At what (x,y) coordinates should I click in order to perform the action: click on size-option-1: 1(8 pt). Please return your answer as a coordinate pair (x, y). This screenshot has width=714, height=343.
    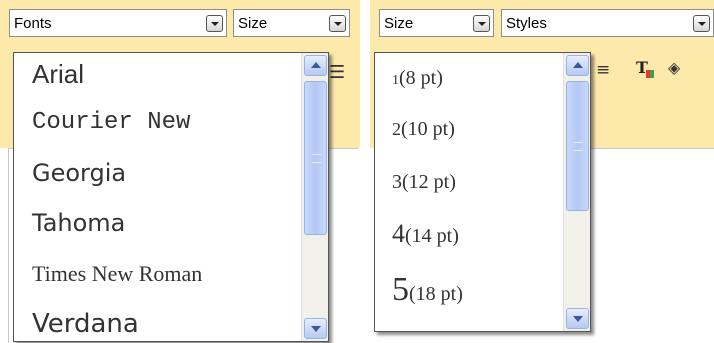
    Looking at the image, I should click on (417, 78).